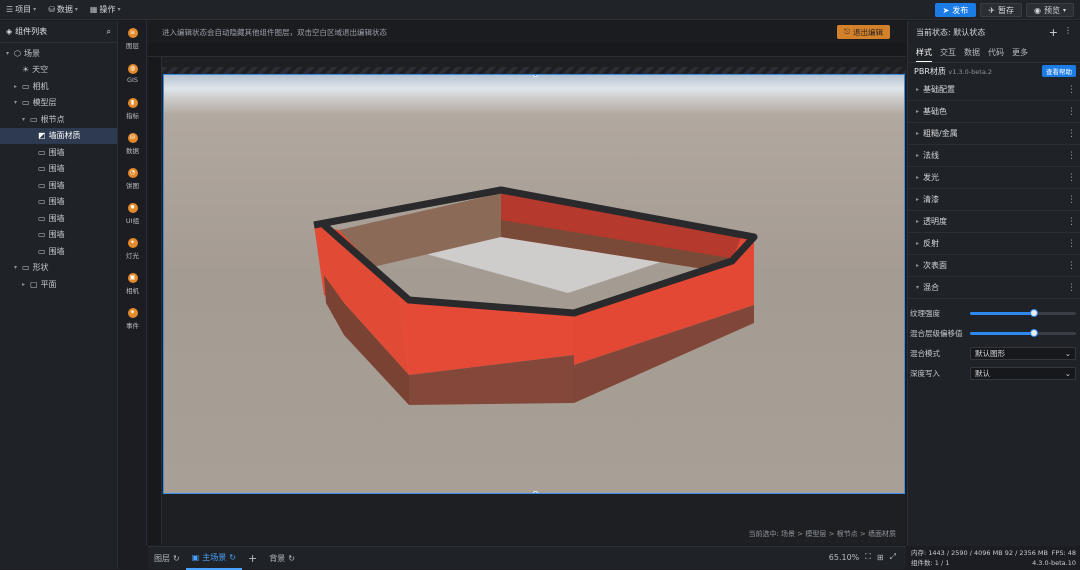 The height and width of the screenshot is (570, 1080). What do you see at coordinates (924, 53) in the screenshot?
I see `properties-tab: 样式` at bounding box center [924, 53].